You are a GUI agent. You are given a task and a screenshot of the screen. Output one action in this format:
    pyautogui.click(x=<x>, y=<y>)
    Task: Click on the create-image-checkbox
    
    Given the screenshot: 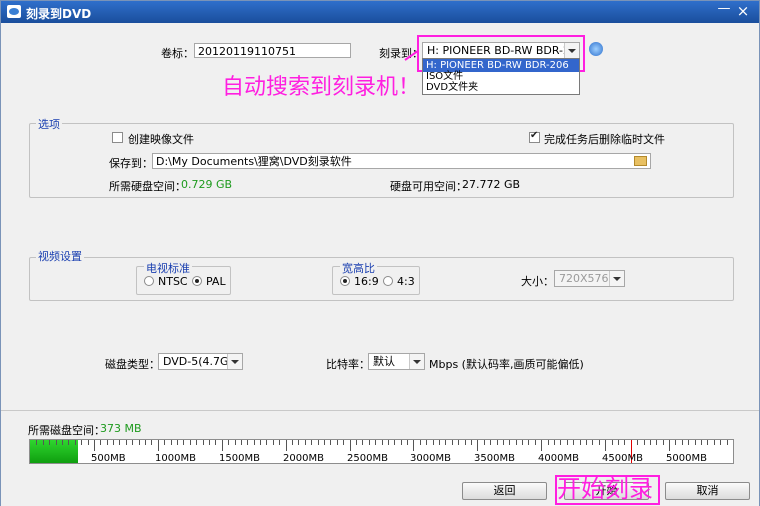 What is the action you would take?
    pyautogui.click(x=117, y=137)
    